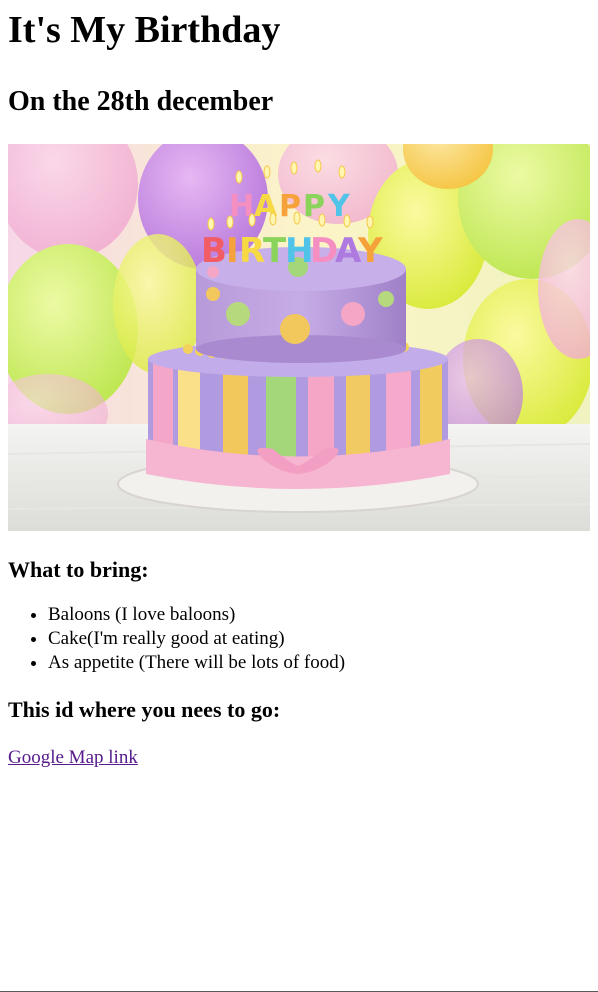  I want to click on what-to-bring-heading: What to bring:, so click(78, 569).